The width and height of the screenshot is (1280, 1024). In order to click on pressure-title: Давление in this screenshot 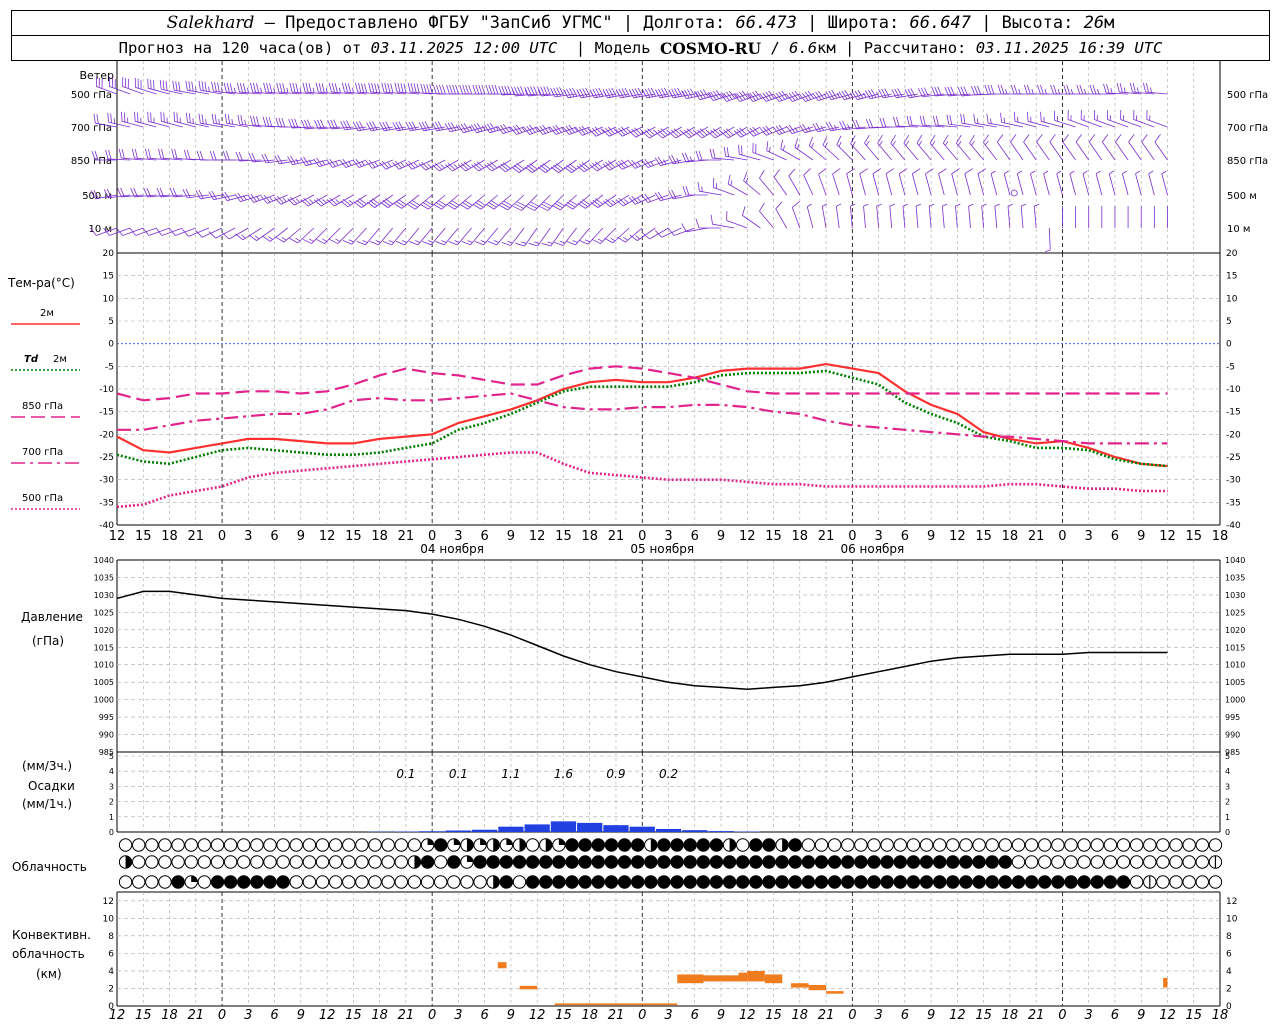, I will do `click(52, 617)`.